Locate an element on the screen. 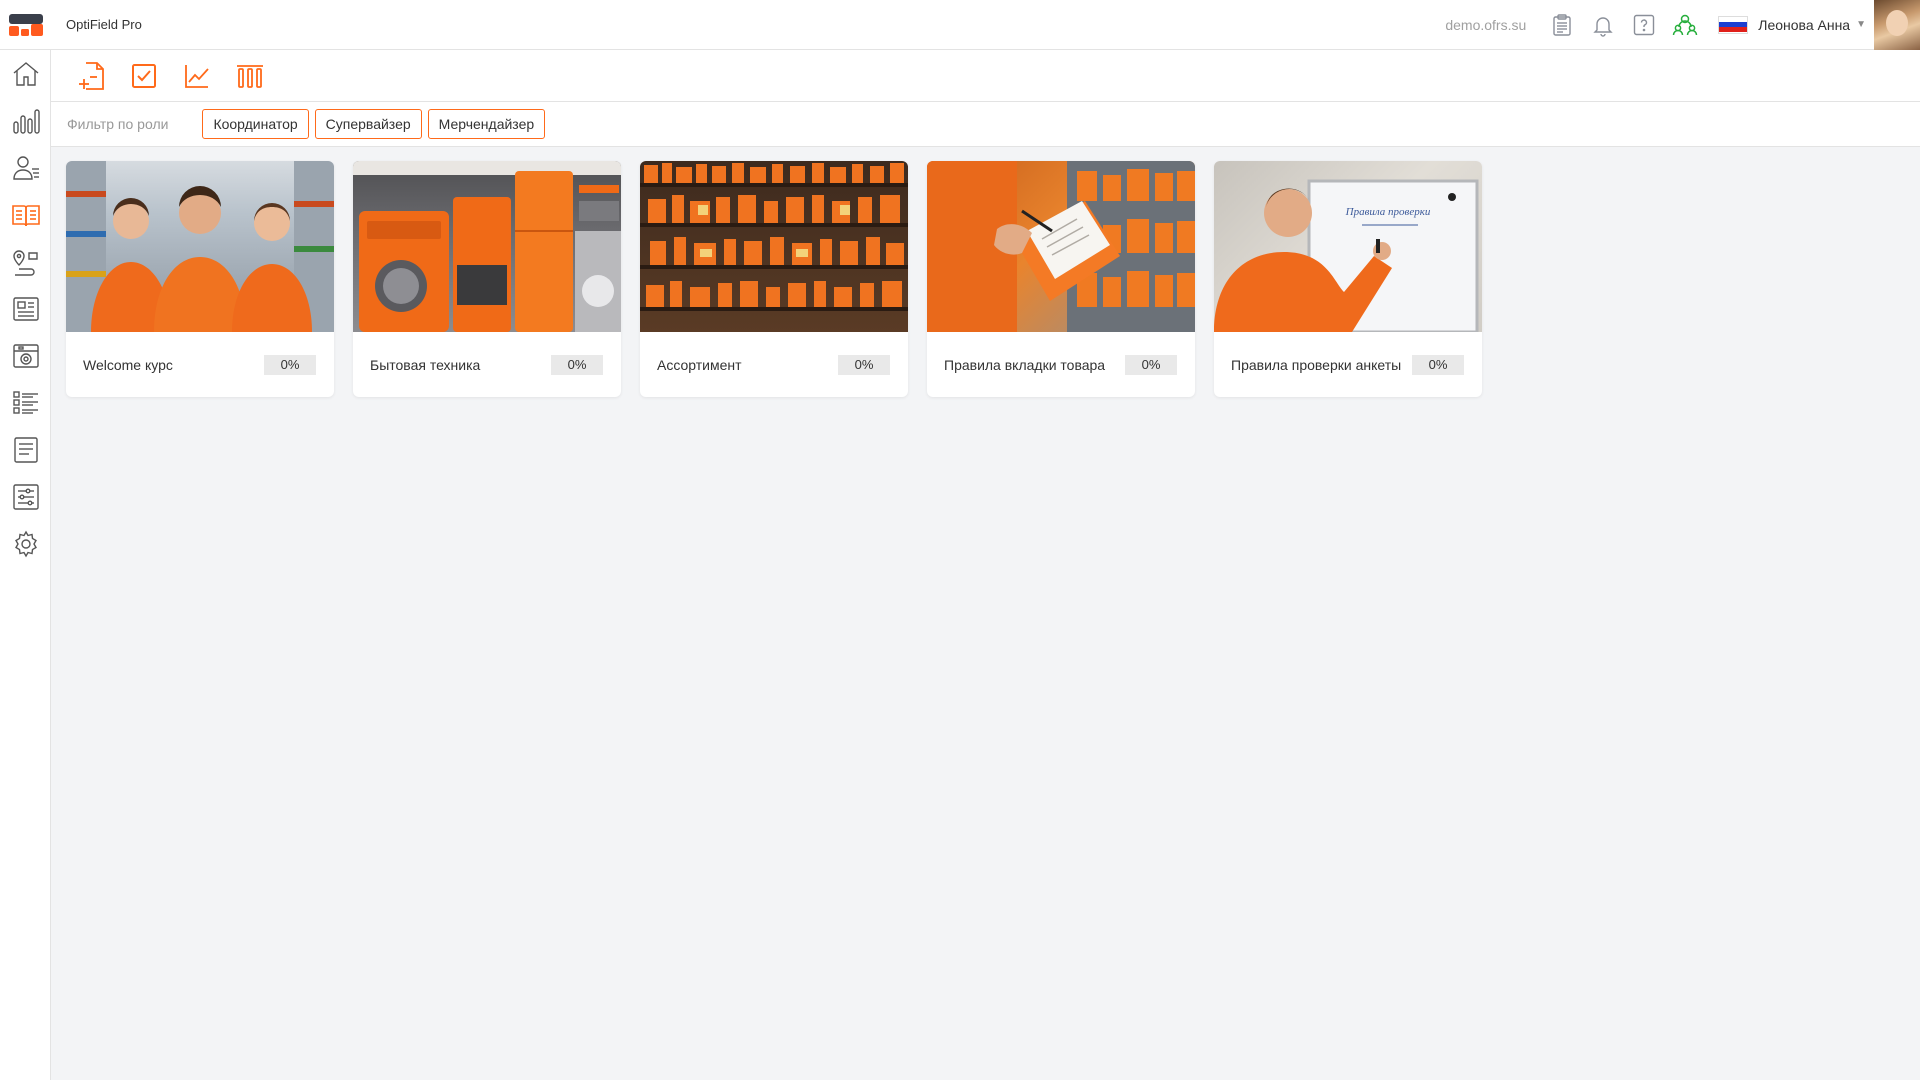  course-card-body: Бытовая техника 0% is located at coordinates (487, 364).